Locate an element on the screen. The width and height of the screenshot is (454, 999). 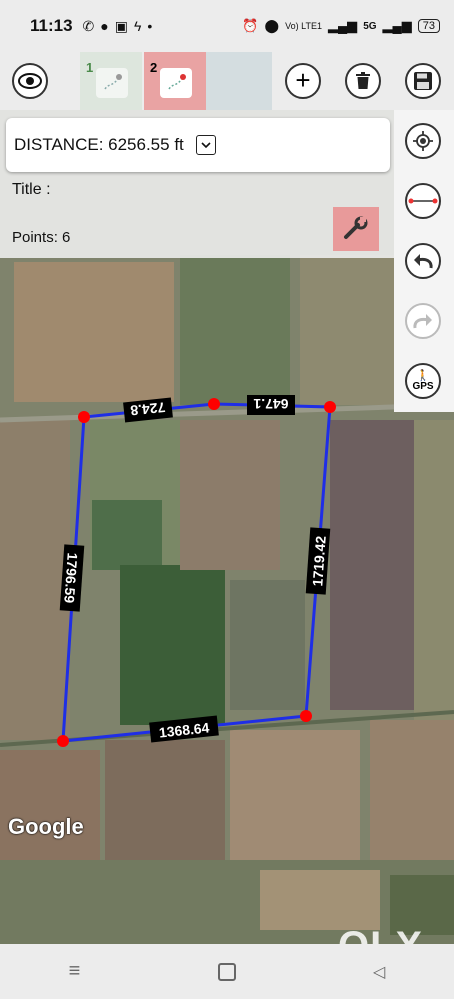
right-toolbar: 🚶 GPS is located at coordinates (424, 261).